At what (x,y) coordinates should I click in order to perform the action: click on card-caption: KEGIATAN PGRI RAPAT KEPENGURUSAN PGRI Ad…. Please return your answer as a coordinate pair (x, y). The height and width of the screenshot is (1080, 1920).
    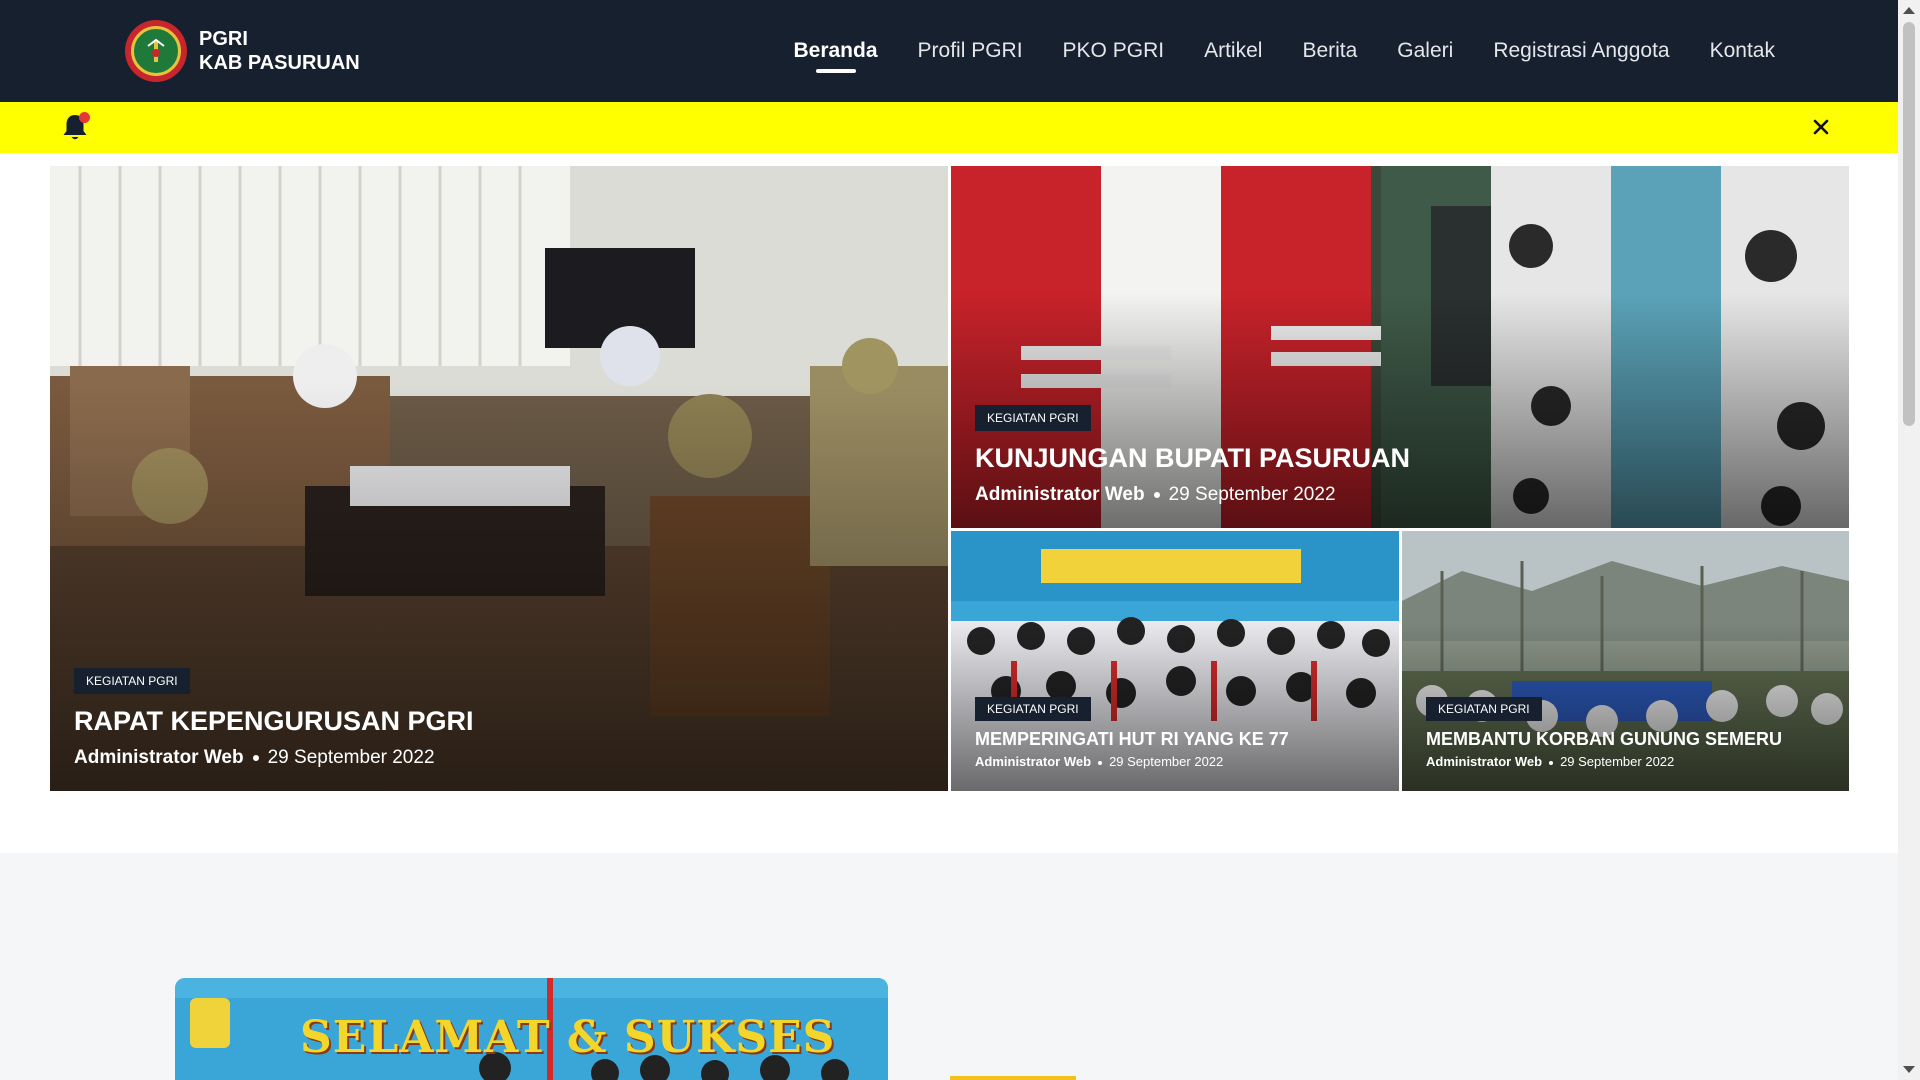
    Looking at the image, I should click on (274, 718).